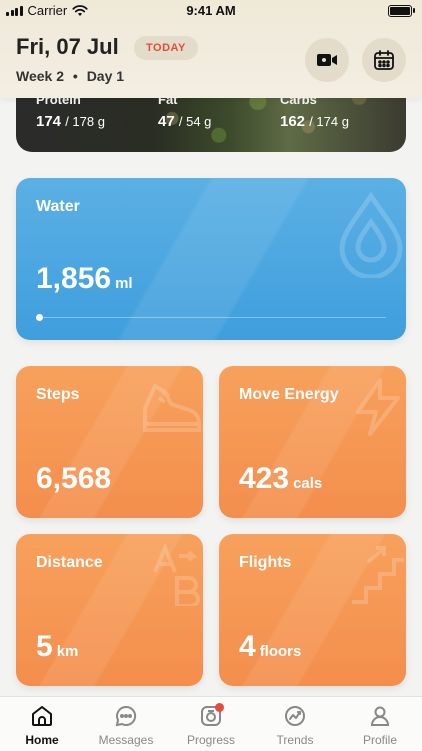  Describe the element at coordinates (109, 610) in the screenshot. I see `distance-card: Distance 5 km` at that location.